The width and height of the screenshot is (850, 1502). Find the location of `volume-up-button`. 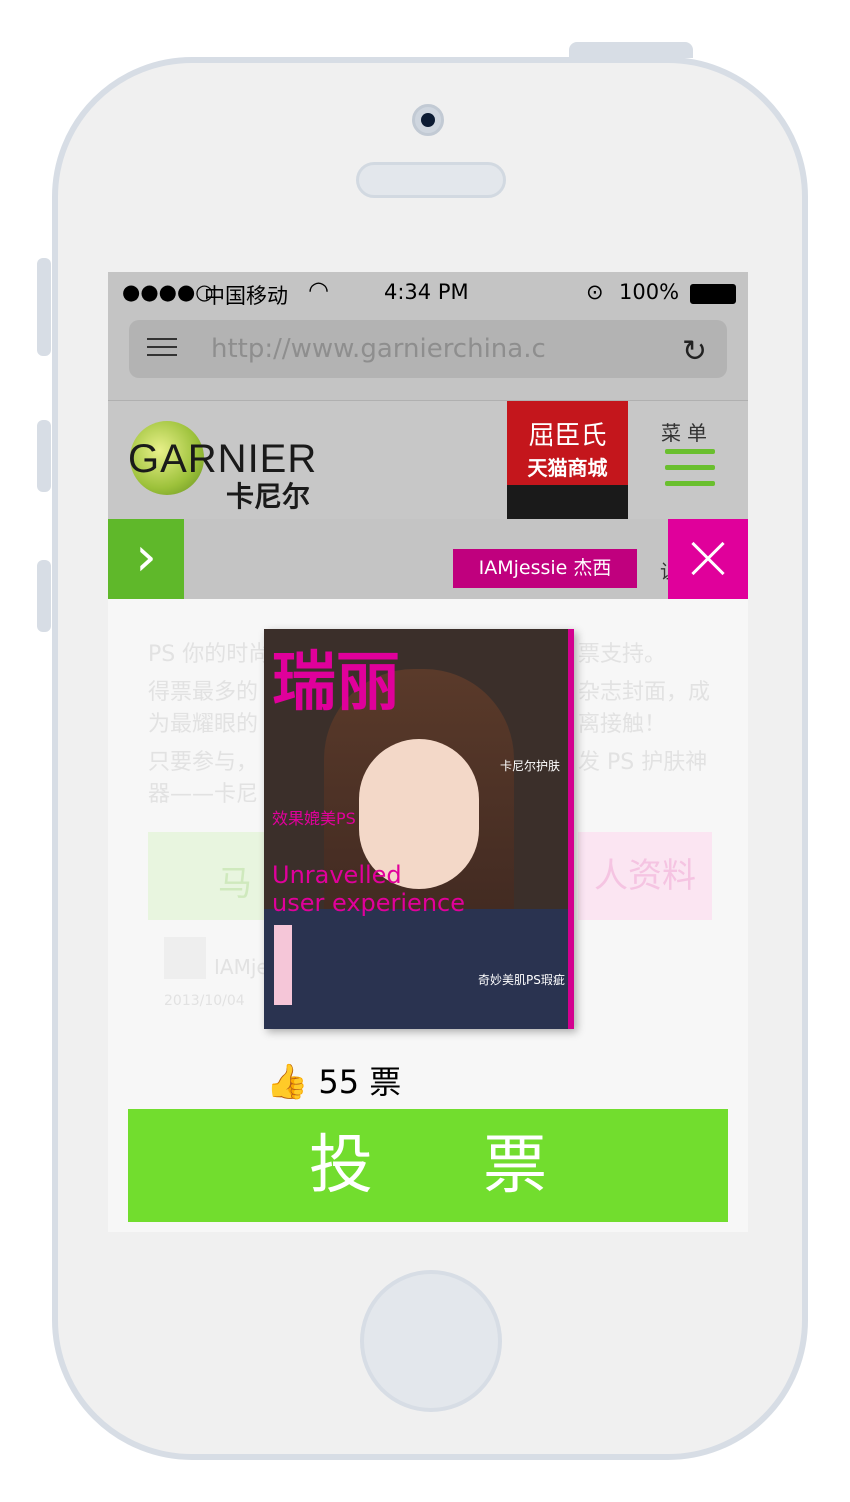

volume-up-button is located at coordinates (44, 456).